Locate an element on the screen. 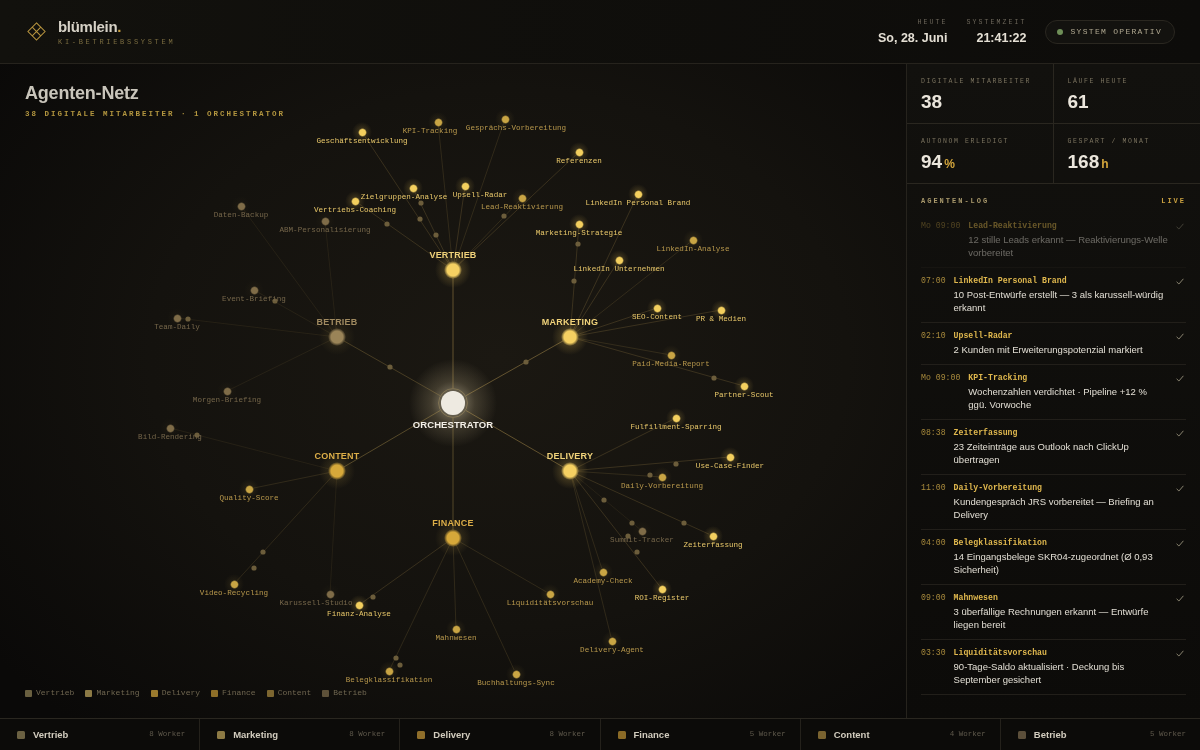  log-agent: Upsell-Radar is located at coordinates (983, 335).